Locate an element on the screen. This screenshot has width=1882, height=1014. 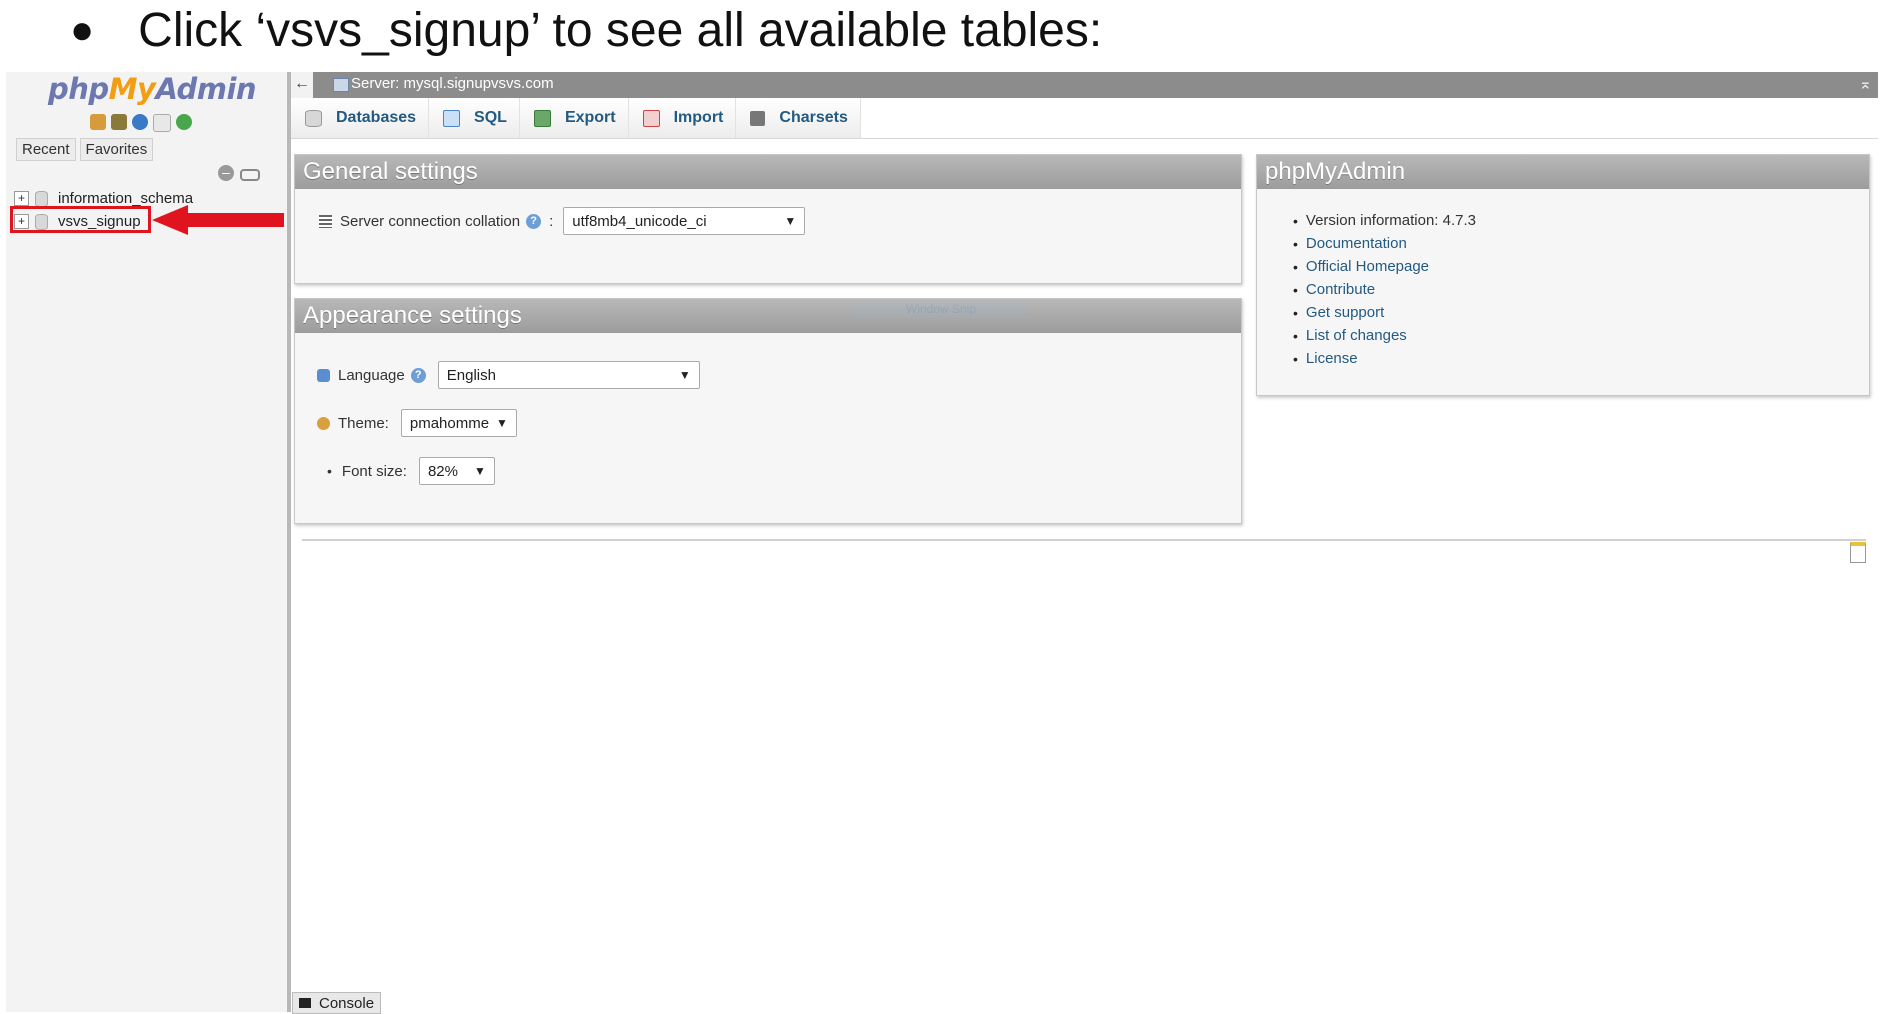
select-value: pmahomme is located at coordinates (449, 423).